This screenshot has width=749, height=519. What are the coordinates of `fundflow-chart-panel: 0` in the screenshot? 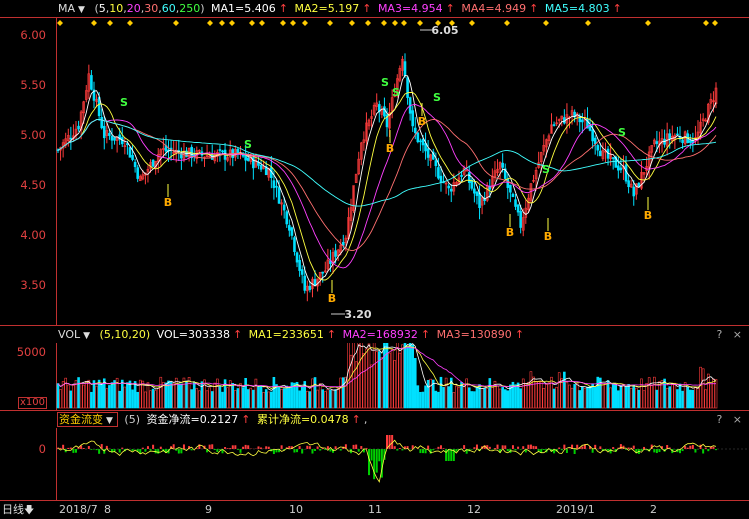 It's located at (374, 464).